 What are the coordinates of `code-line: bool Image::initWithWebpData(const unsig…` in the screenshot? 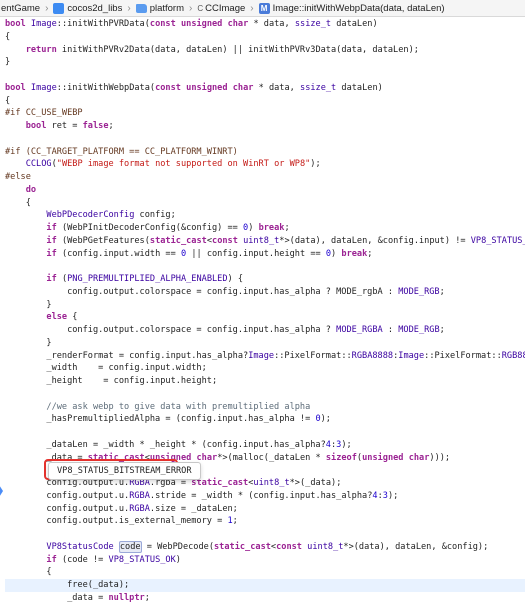 It's located at (265, 88).